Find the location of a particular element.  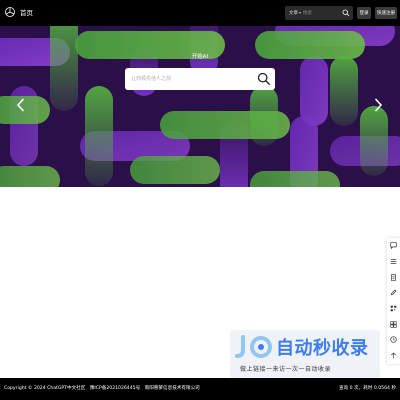

footer-stats: 查询 0 次，耗时 0.0564 秒 is located at coordinates (367, 388).